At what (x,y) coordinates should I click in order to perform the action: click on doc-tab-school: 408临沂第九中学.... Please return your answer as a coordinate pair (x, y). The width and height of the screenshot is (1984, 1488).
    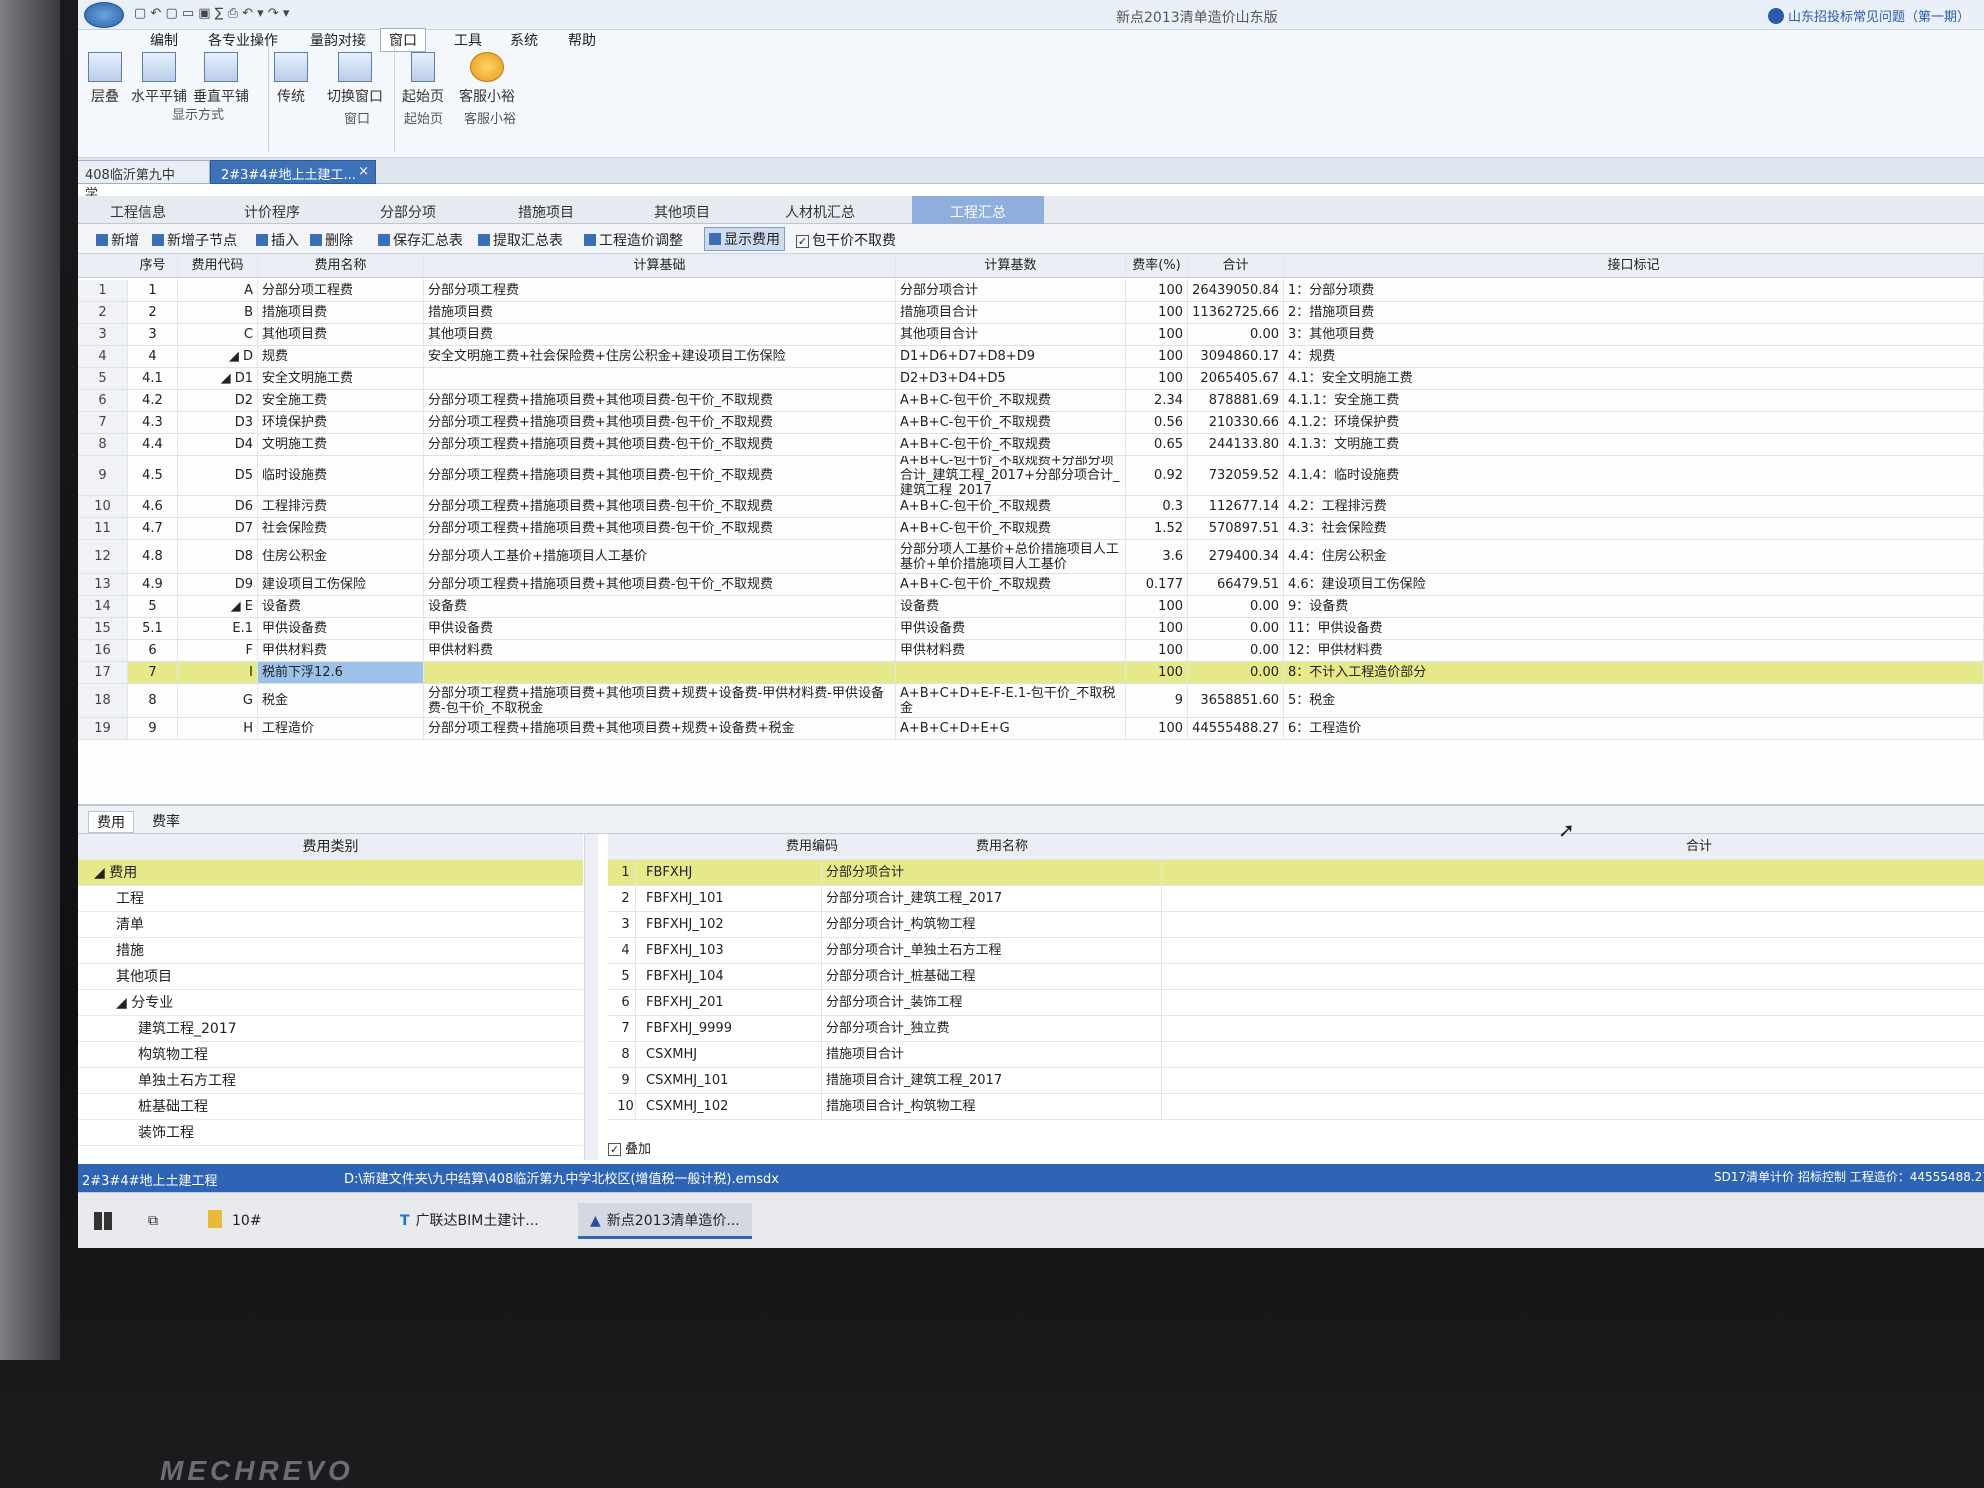
    Looking at the image, I should click on (144, 181).